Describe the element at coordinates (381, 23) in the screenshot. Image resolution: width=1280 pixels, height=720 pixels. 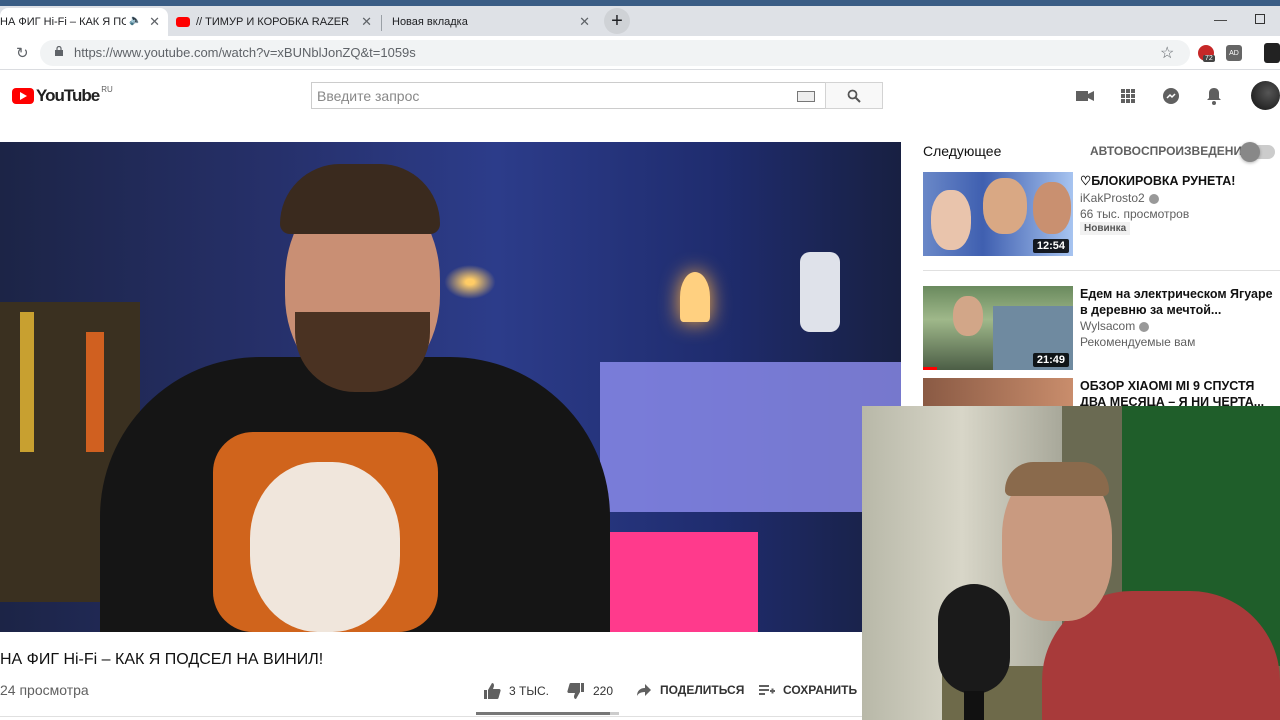
I see `tab-separator` at that location.